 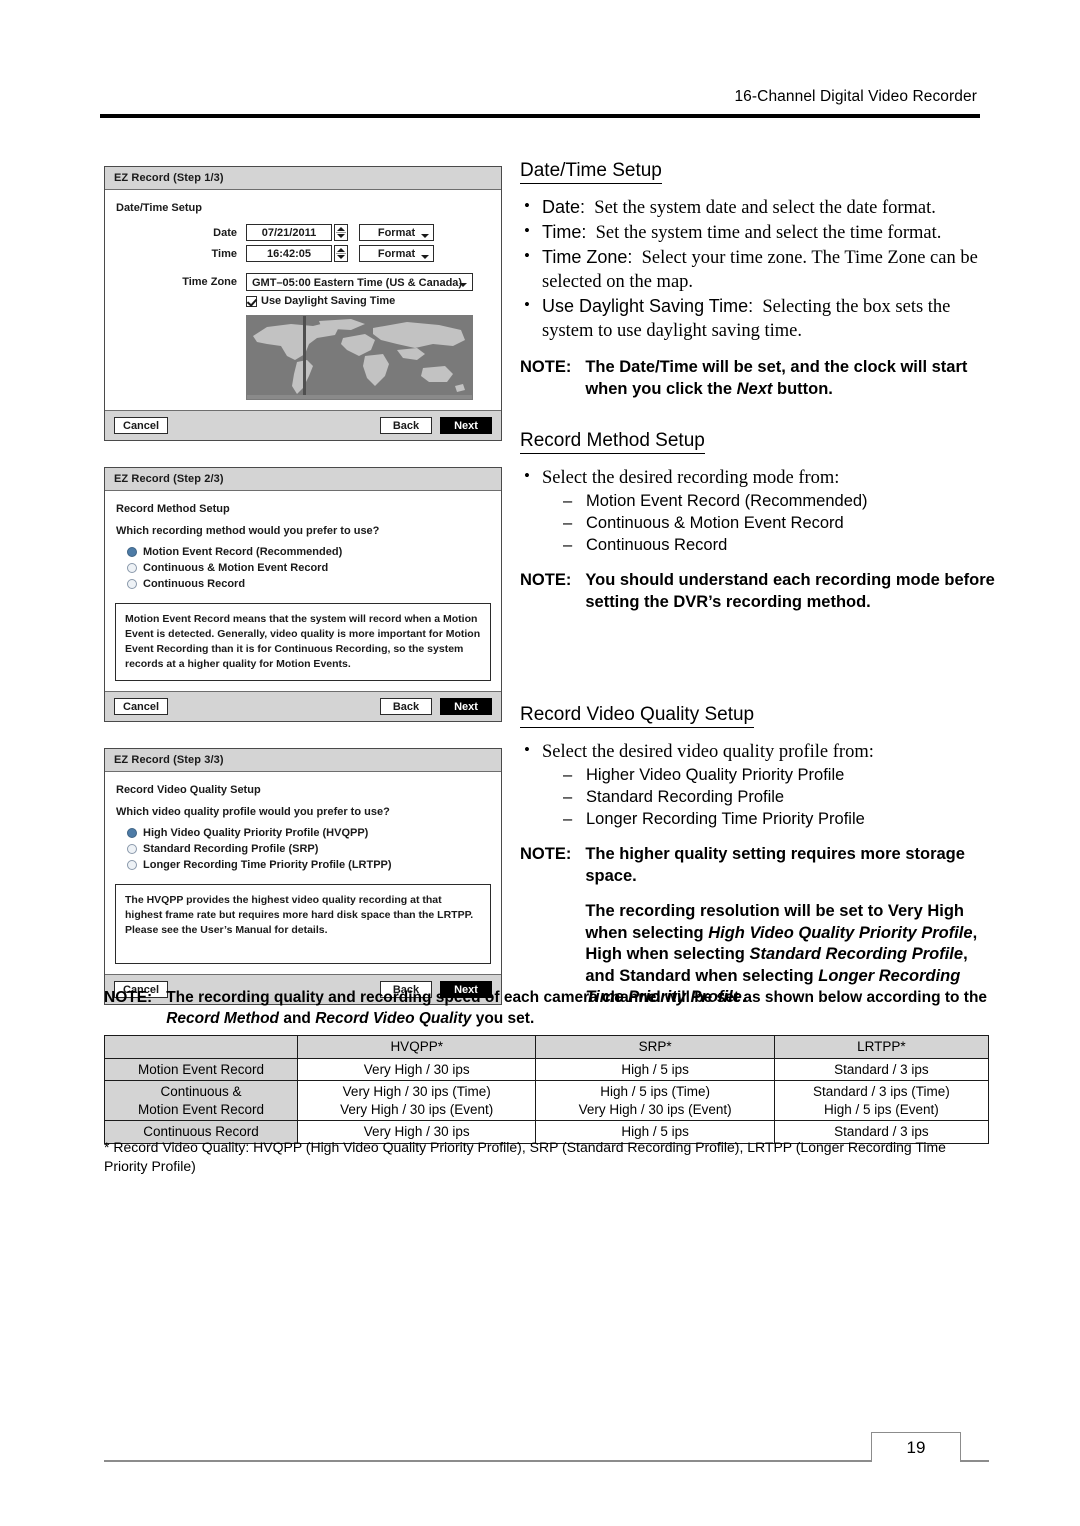 What do you see at coordinates (417, 1109) in the screenshot?
I see `cell-line: Very High / 30 ips (Event)` at bounding box center [417, 1109].